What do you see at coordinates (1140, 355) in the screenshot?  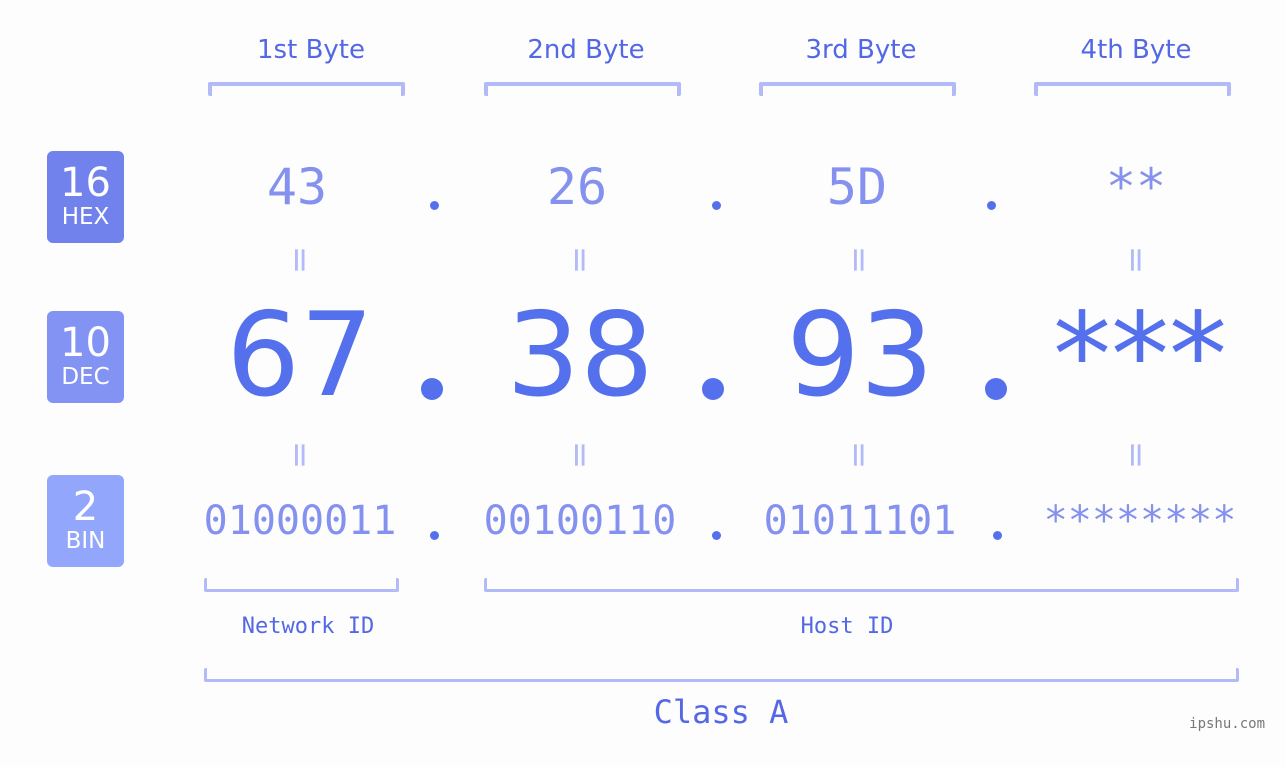 I see `dec-byte-4: ***` at bounding box center [1140, 355].